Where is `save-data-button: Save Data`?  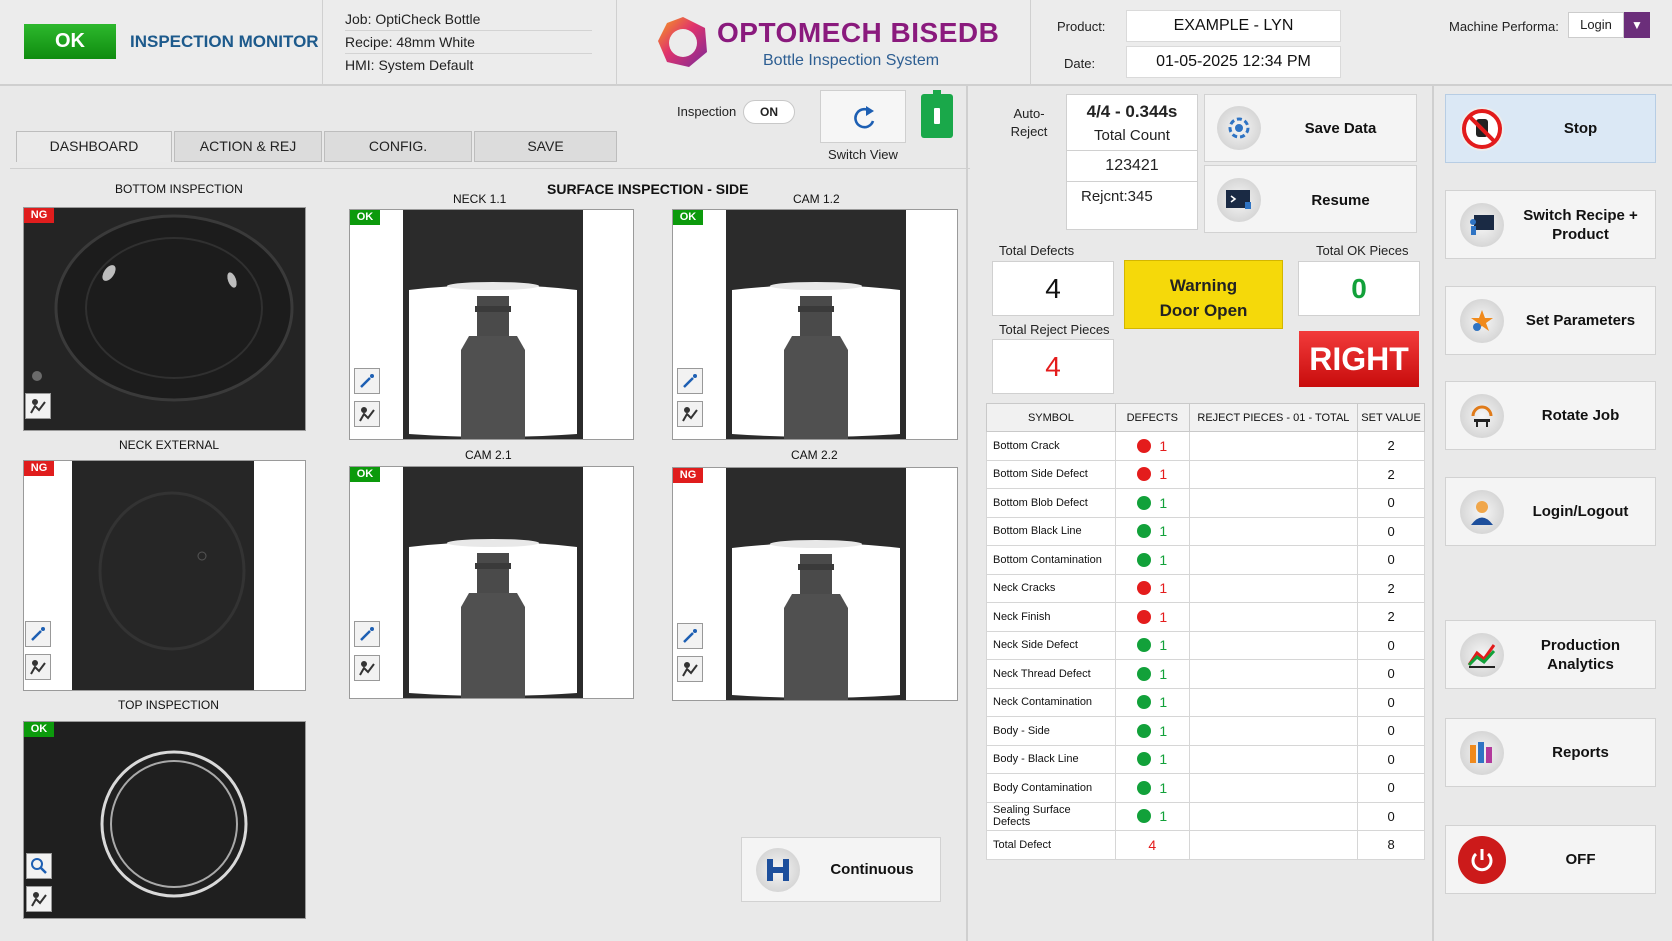 save-data-button: Save Data is located at coordinates (1310, 128).